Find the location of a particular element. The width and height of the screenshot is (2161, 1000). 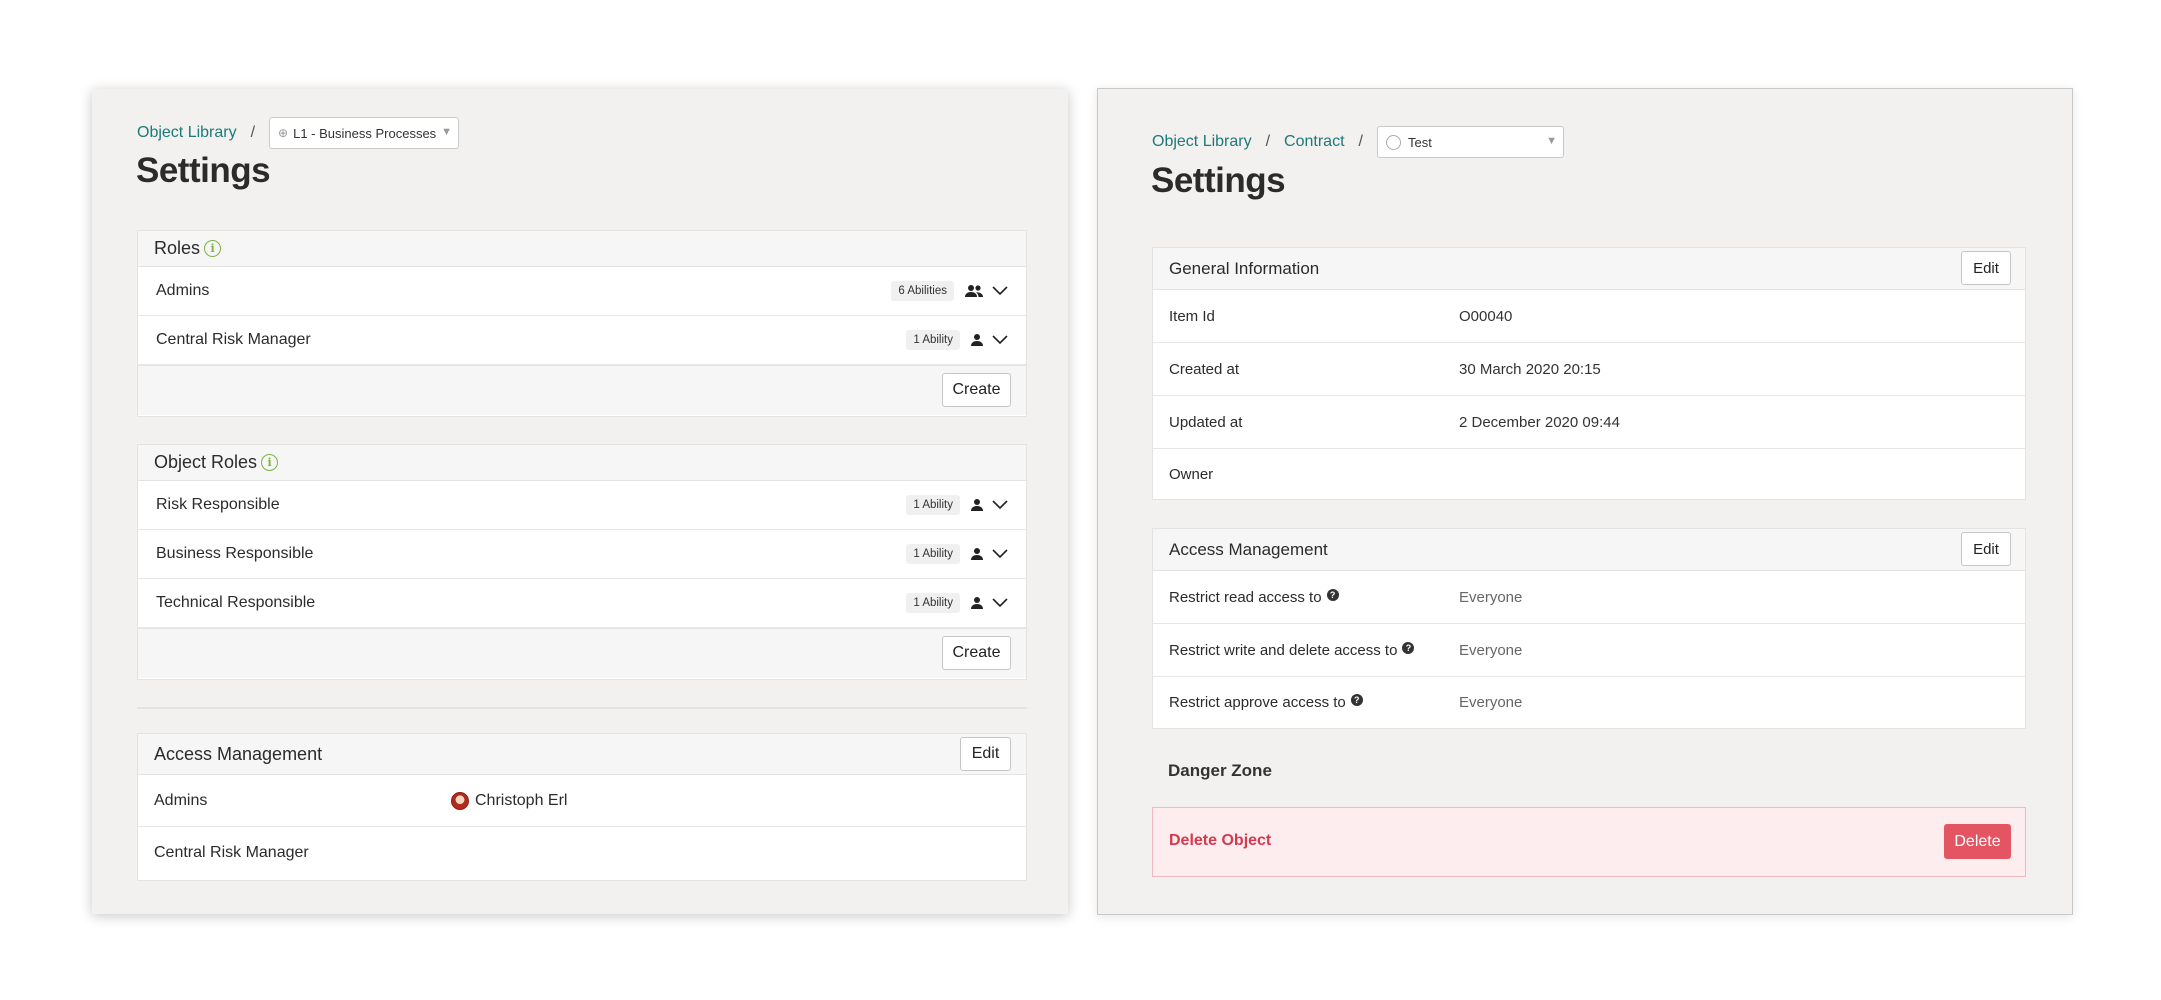

object-select: Test ▼ is located at coordinates (1470, 142).